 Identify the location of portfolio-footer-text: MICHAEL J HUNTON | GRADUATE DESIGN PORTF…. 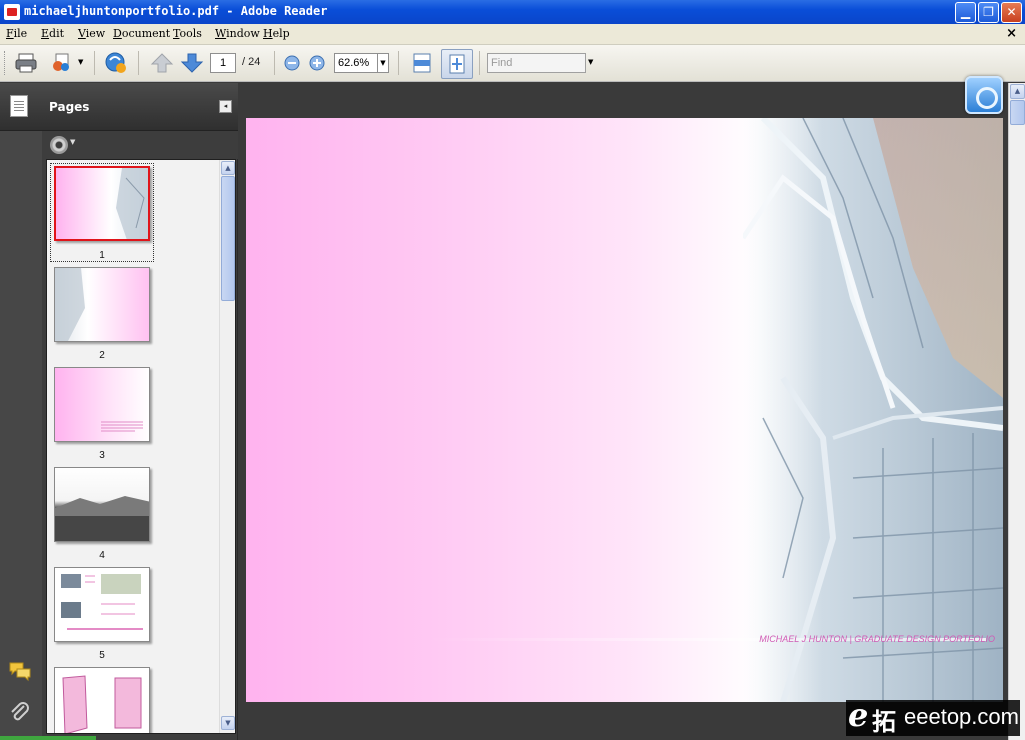
(877, 639).